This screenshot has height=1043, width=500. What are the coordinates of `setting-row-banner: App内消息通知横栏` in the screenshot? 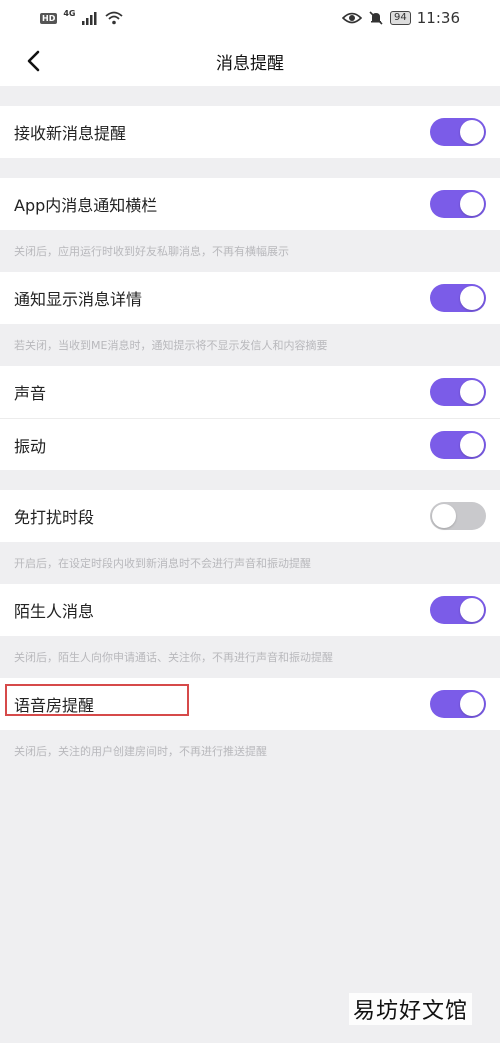 It's located at (250, 204).